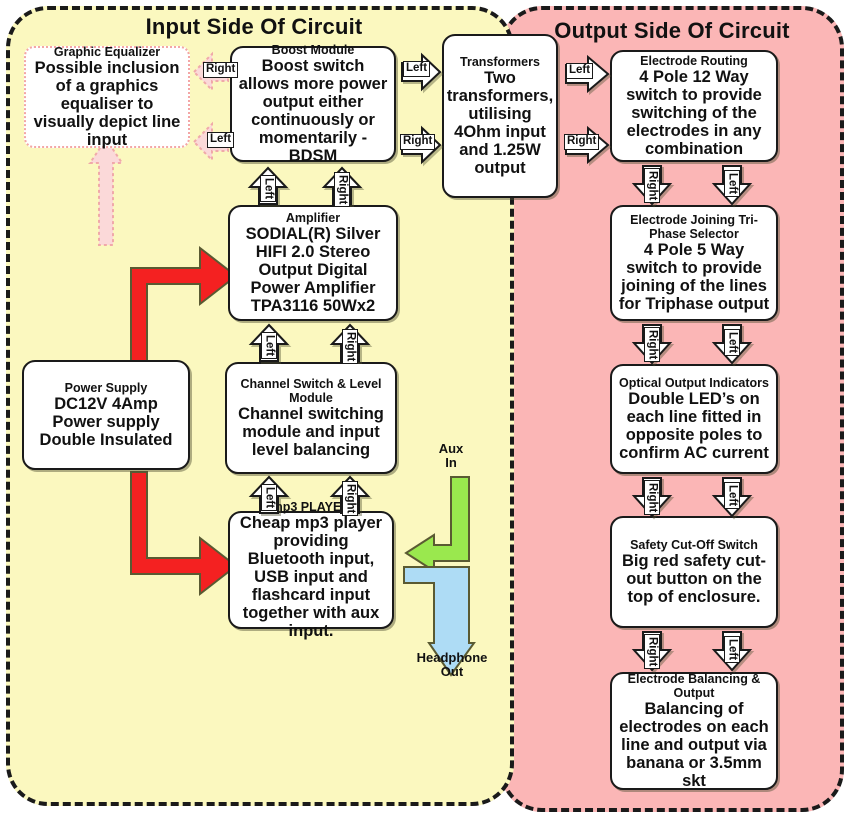 This screenshot has width=850, height=818. I want to click on arrow-label-safety-balancing-right: Right, so click(652, 652).